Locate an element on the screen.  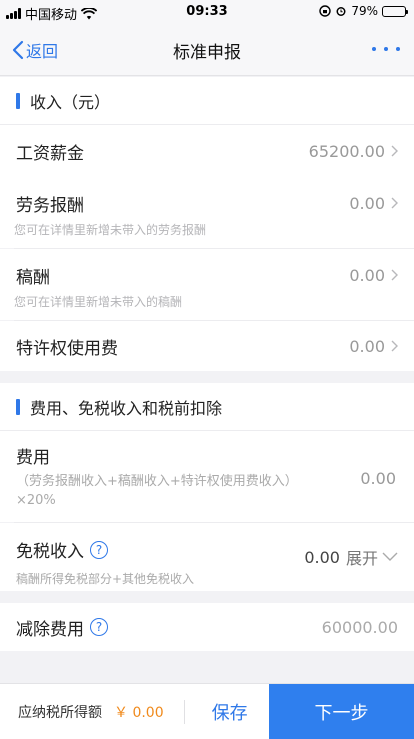
section-title: 收入（元） is located at coordinates (70, 102).